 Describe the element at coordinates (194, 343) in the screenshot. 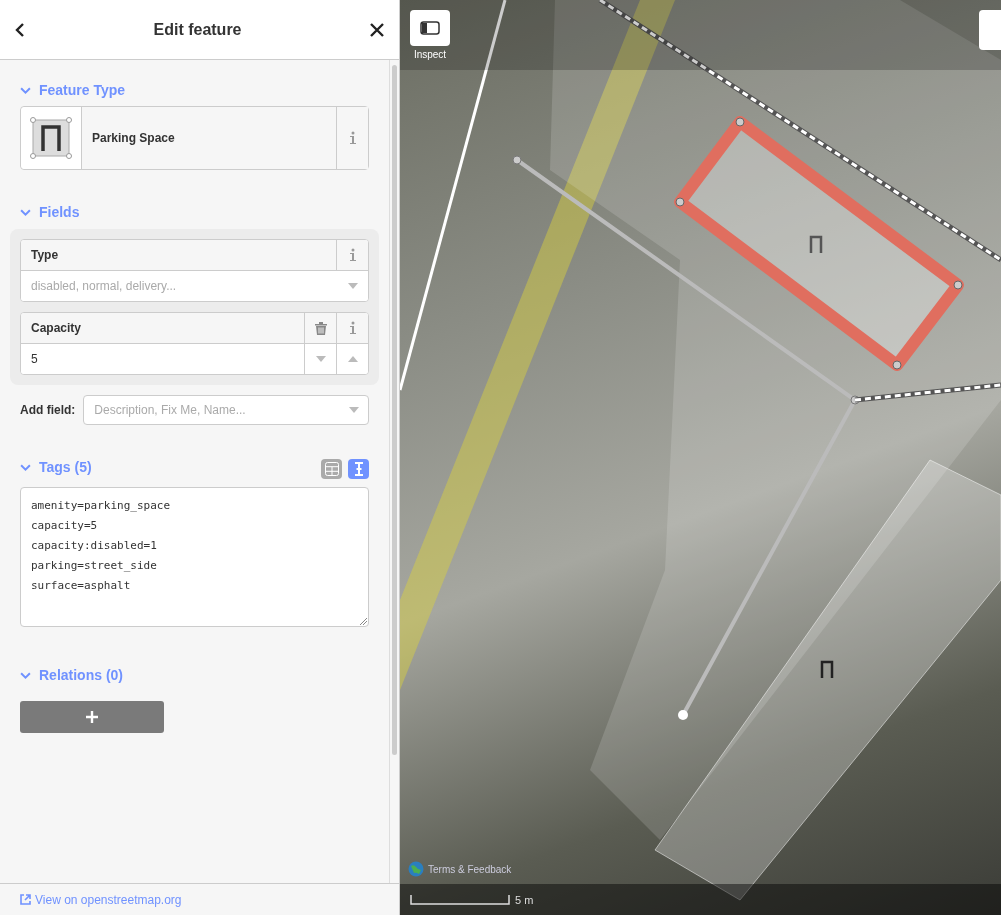

I see `form-field: Capacity 5` at that location.